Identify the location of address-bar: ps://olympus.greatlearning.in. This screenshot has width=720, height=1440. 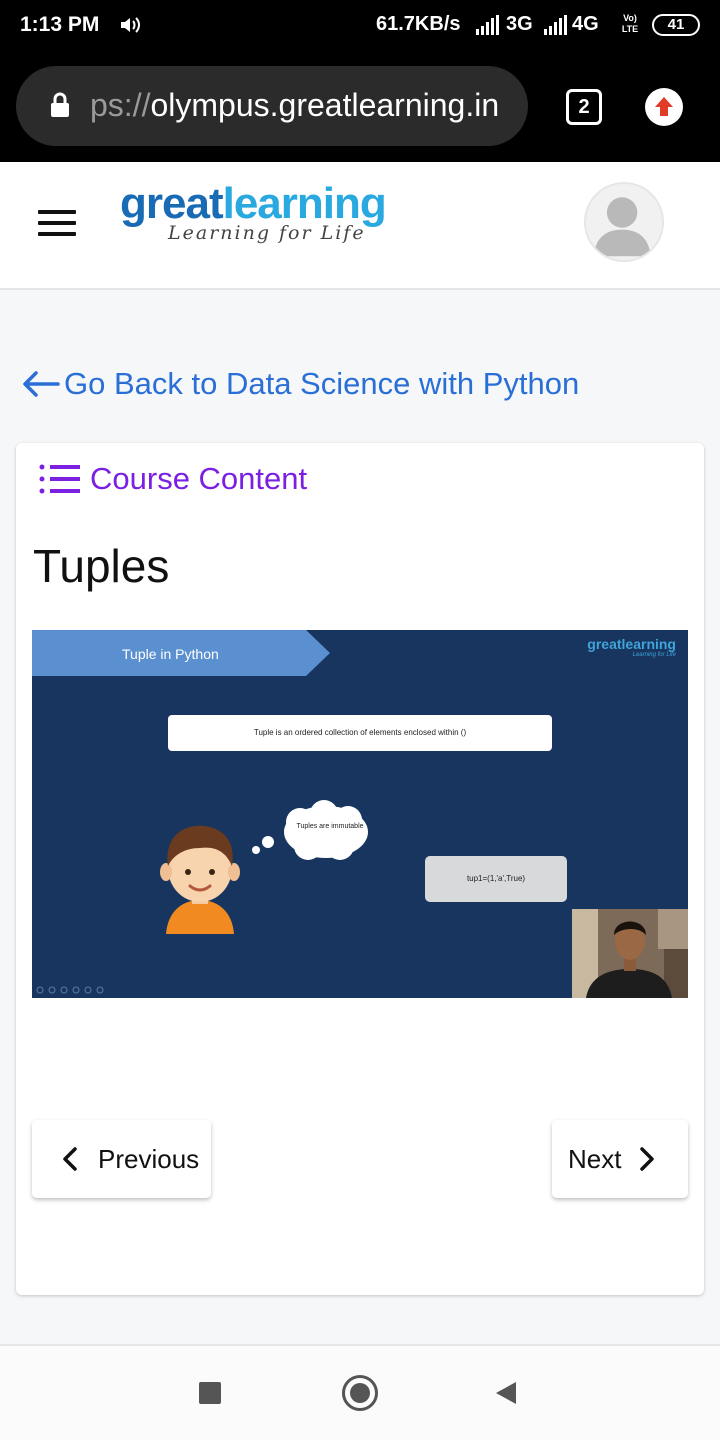
(272, 106).